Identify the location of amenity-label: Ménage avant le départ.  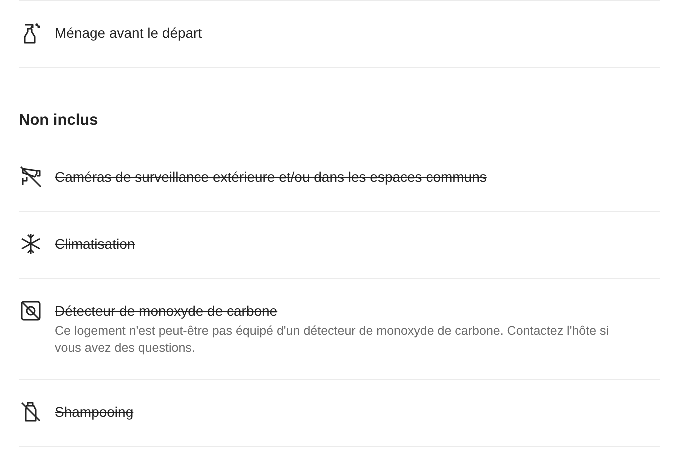
(128, 33).